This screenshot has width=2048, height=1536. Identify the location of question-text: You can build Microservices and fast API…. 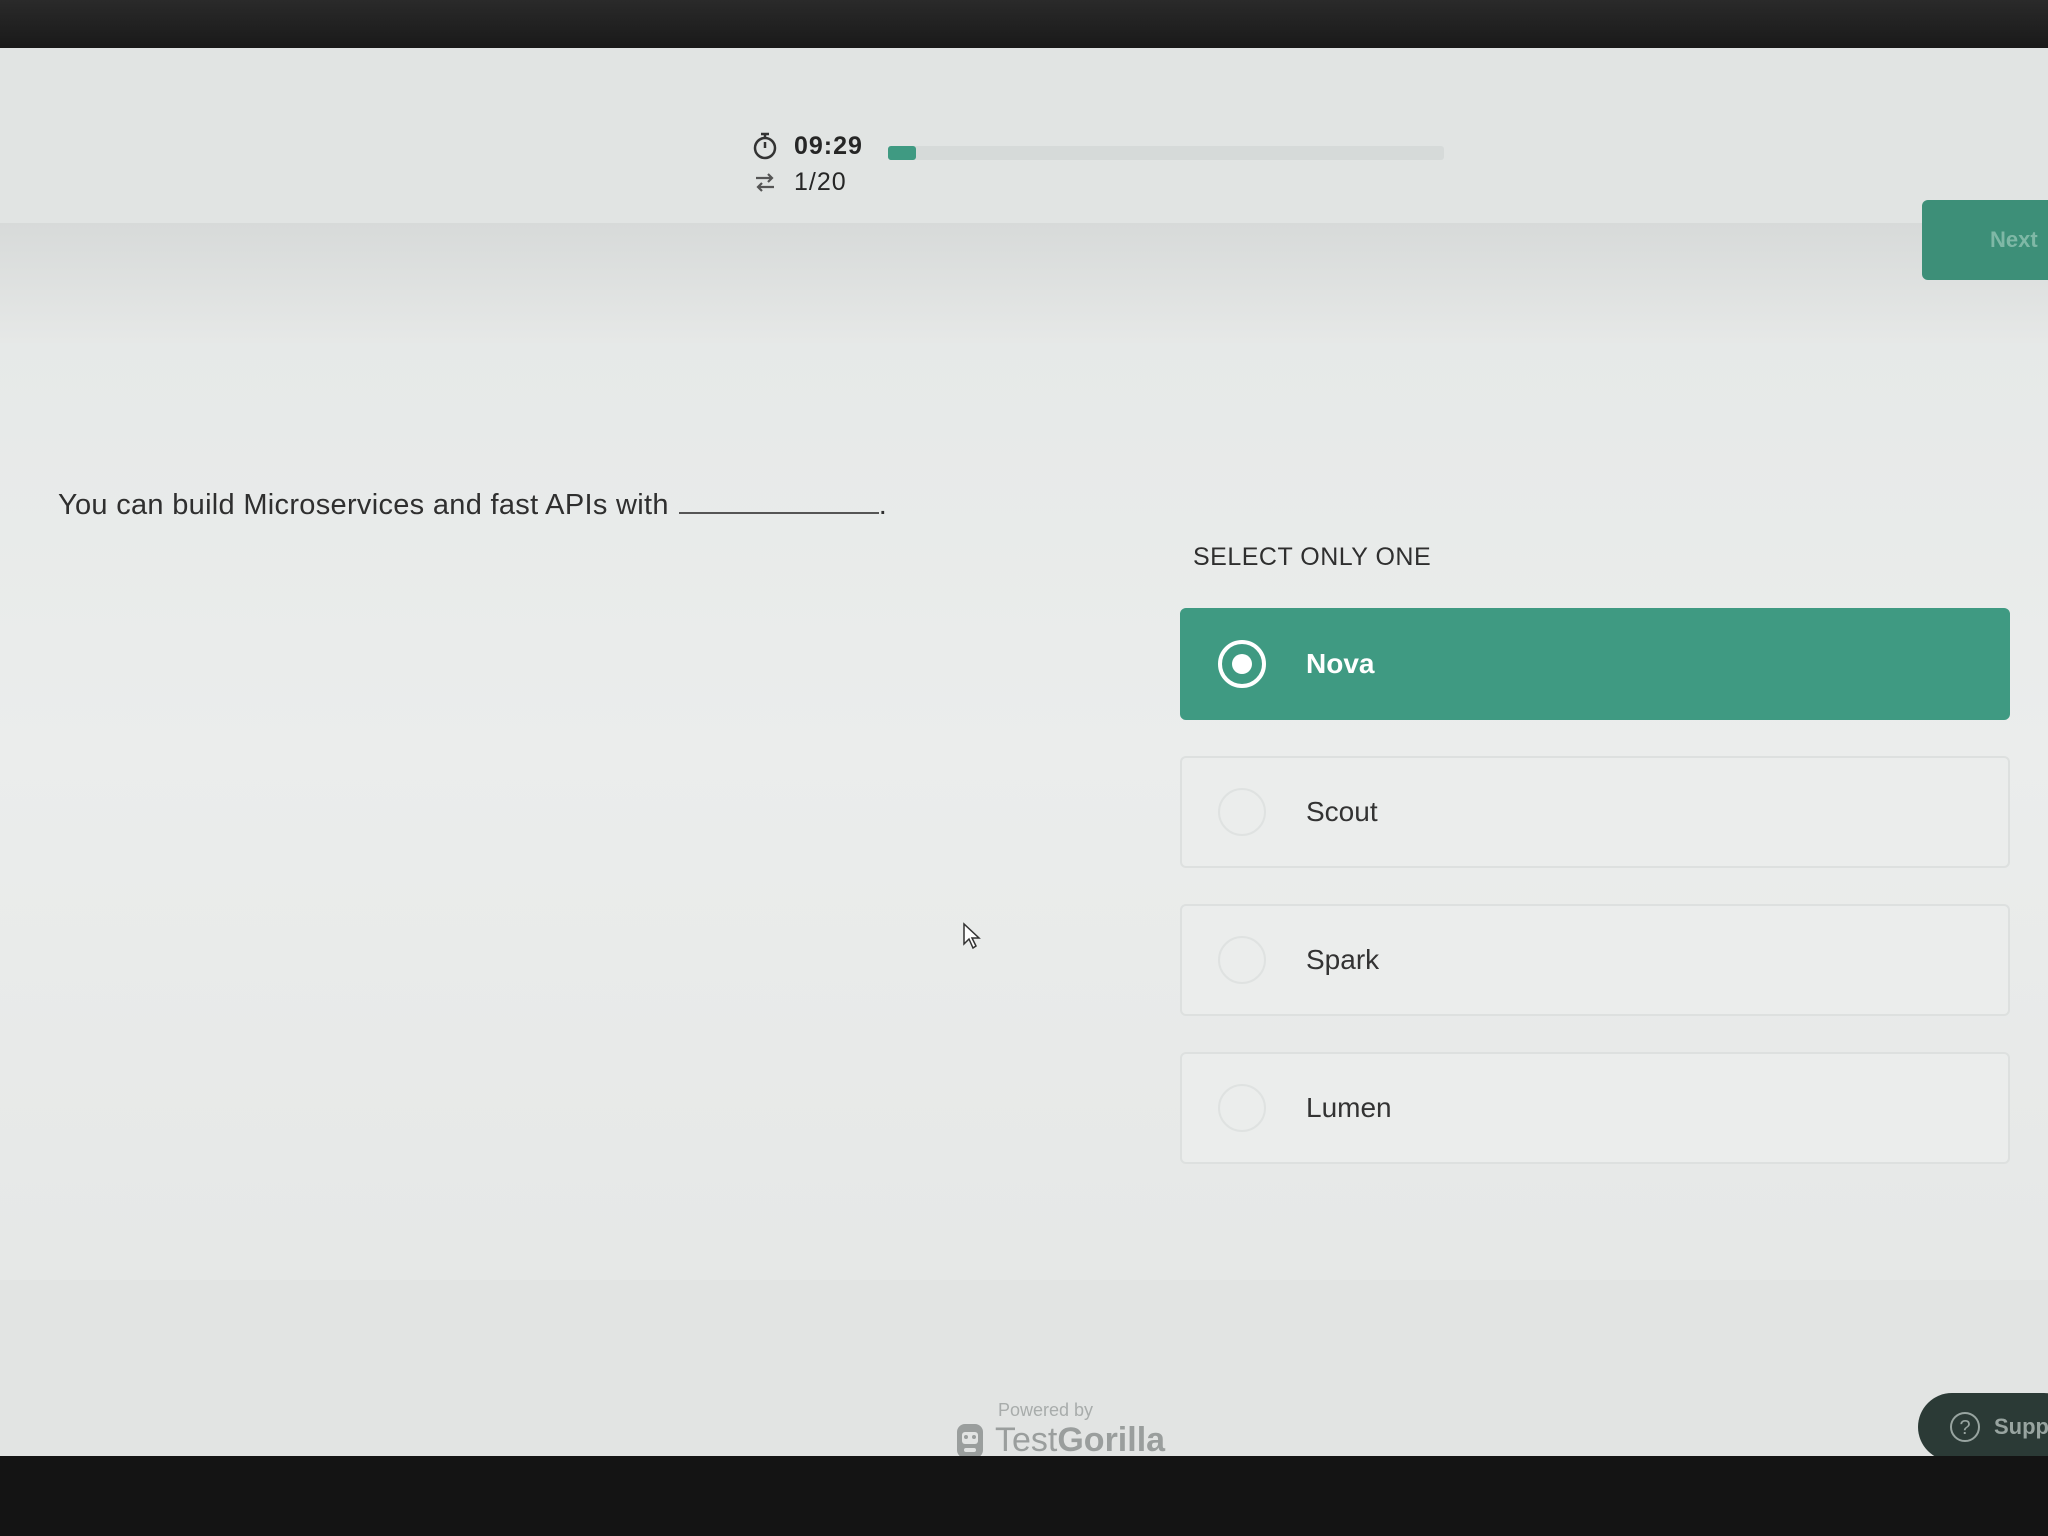
(472, 505).